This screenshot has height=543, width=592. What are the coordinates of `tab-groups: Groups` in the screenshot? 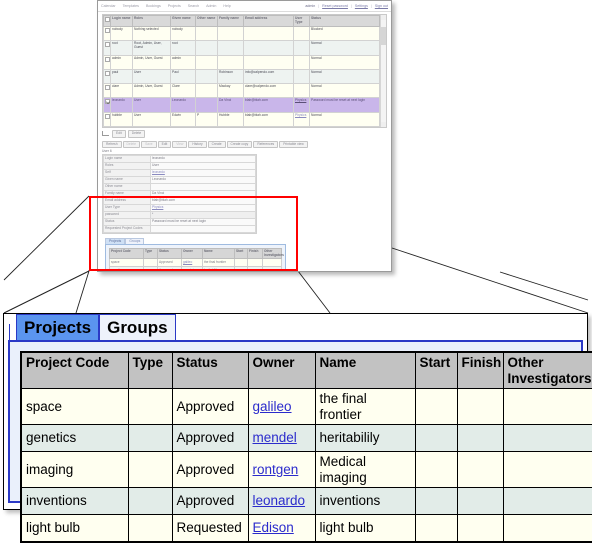 It's located at (137, 327).